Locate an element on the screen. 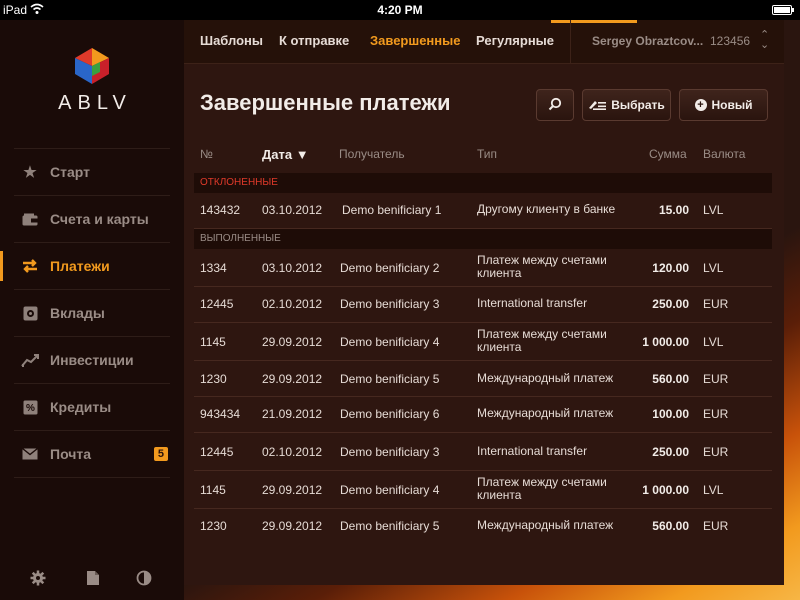  star-icon: ★ is located at coordinates (30, 172).